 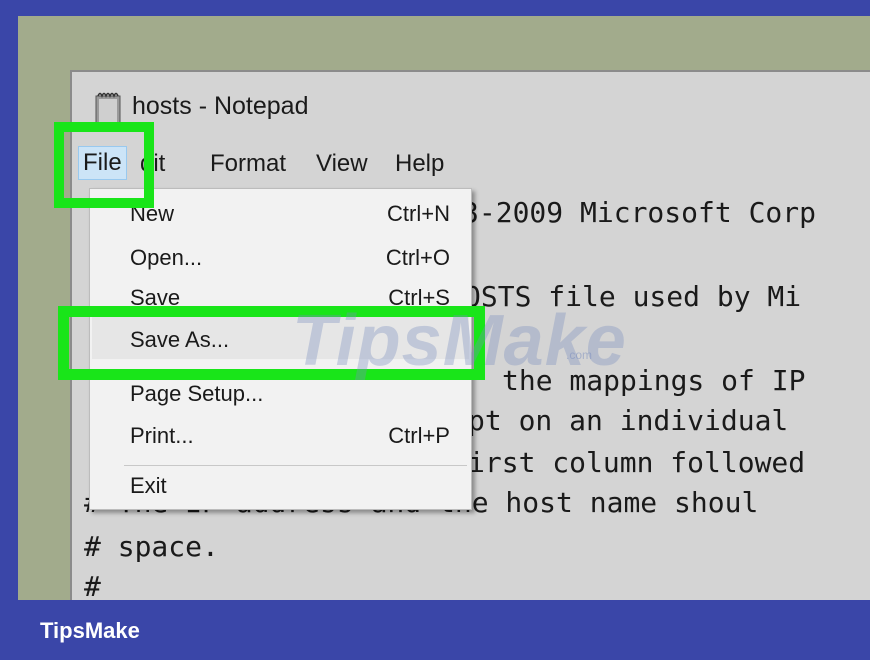 I want to click on menu-bar: File dit Format View Help, so click(x=471, y=164).